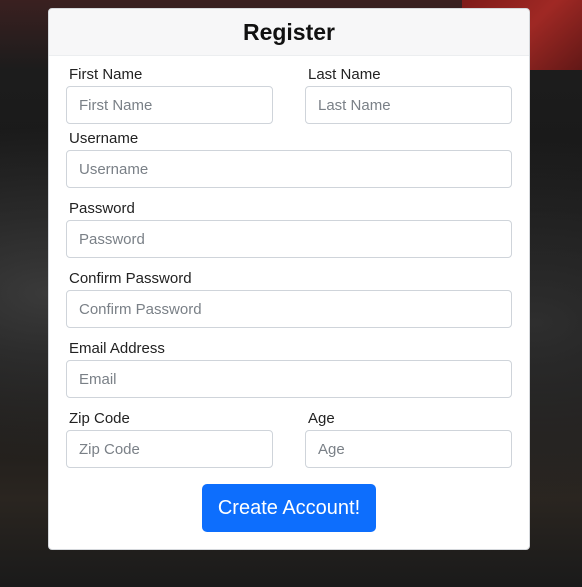  Describe the element at coordinates (130, 278) in the screenshot. I see `confirm-password-label: Confirm Password` at that location.